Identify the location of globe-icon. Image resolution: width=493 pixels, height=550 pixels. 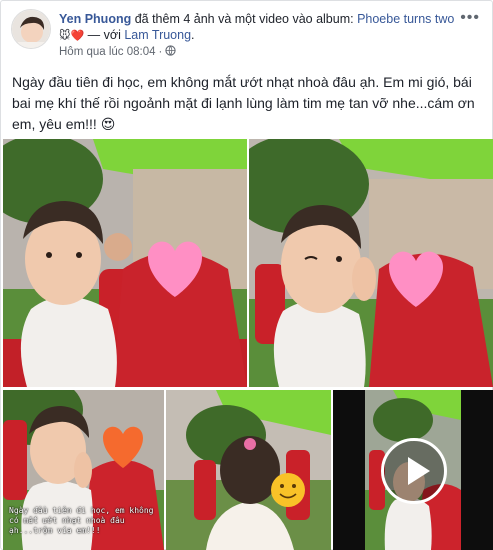
(171, 52).